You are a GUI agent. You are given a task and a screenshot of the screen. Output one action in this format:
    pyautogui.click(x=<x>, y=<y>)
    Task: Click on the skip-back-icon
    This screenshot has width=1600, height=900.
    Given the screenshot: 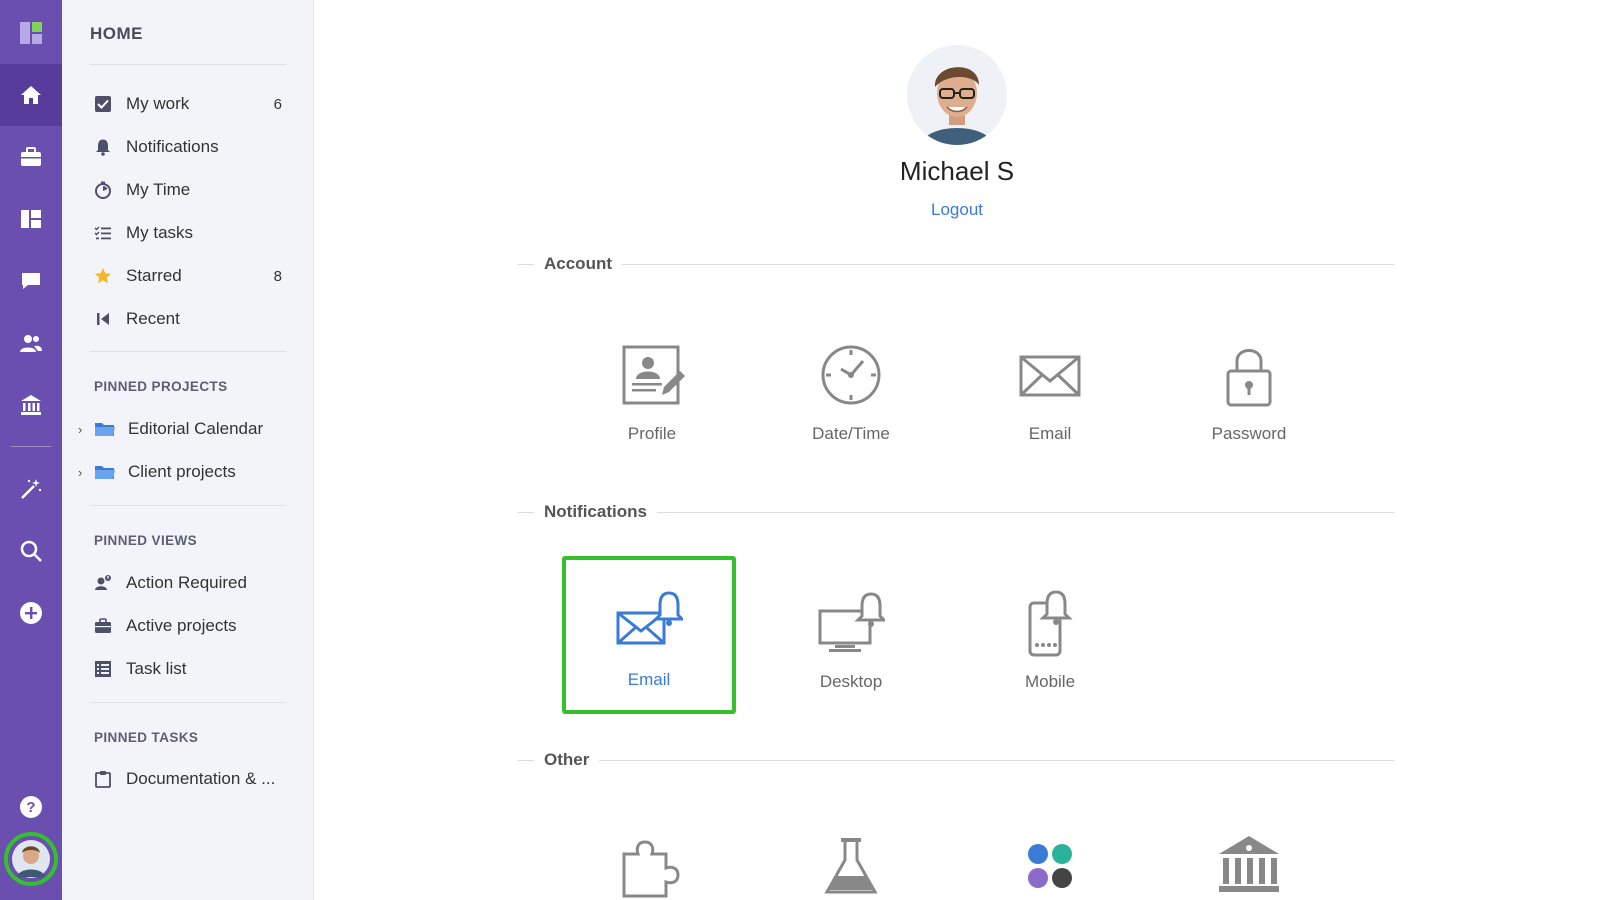 What is the action you would take?
    pyautogui.click(x=103, y=319)
    